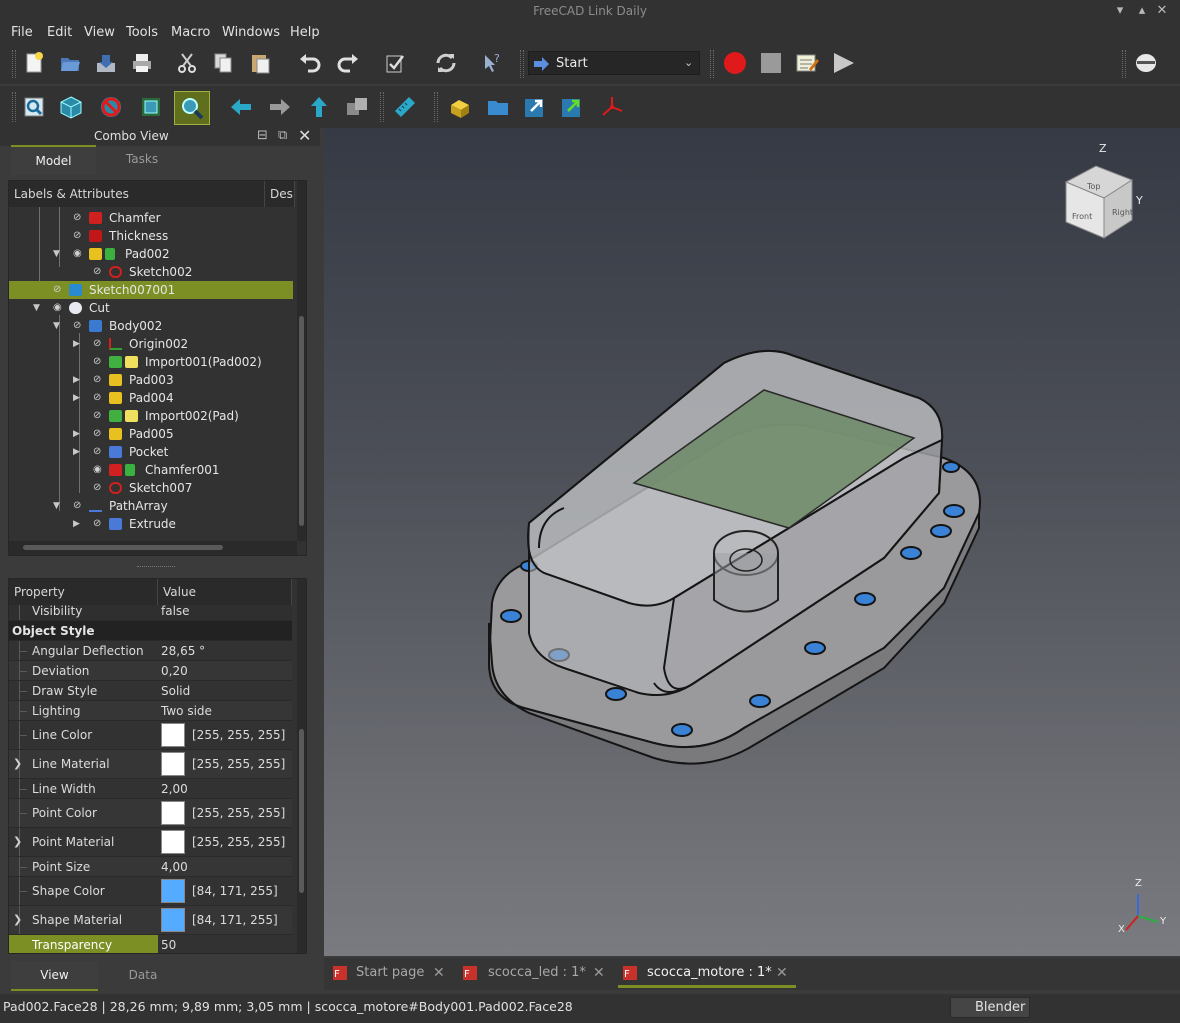 The width and height of the screenshot is (1180, 1023). What do you see at coordinates (1122, 212) in the screenshot?
I see `nav-right-label: Right` at bounding box center [1122, 212].